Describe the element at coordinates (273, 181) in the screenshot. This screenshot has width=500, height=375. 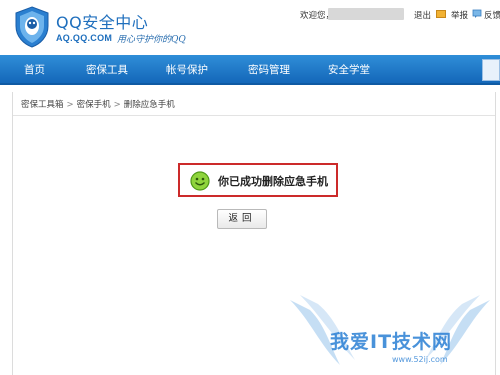
I see `success-message: 你已成功删除应急手机` at that location.